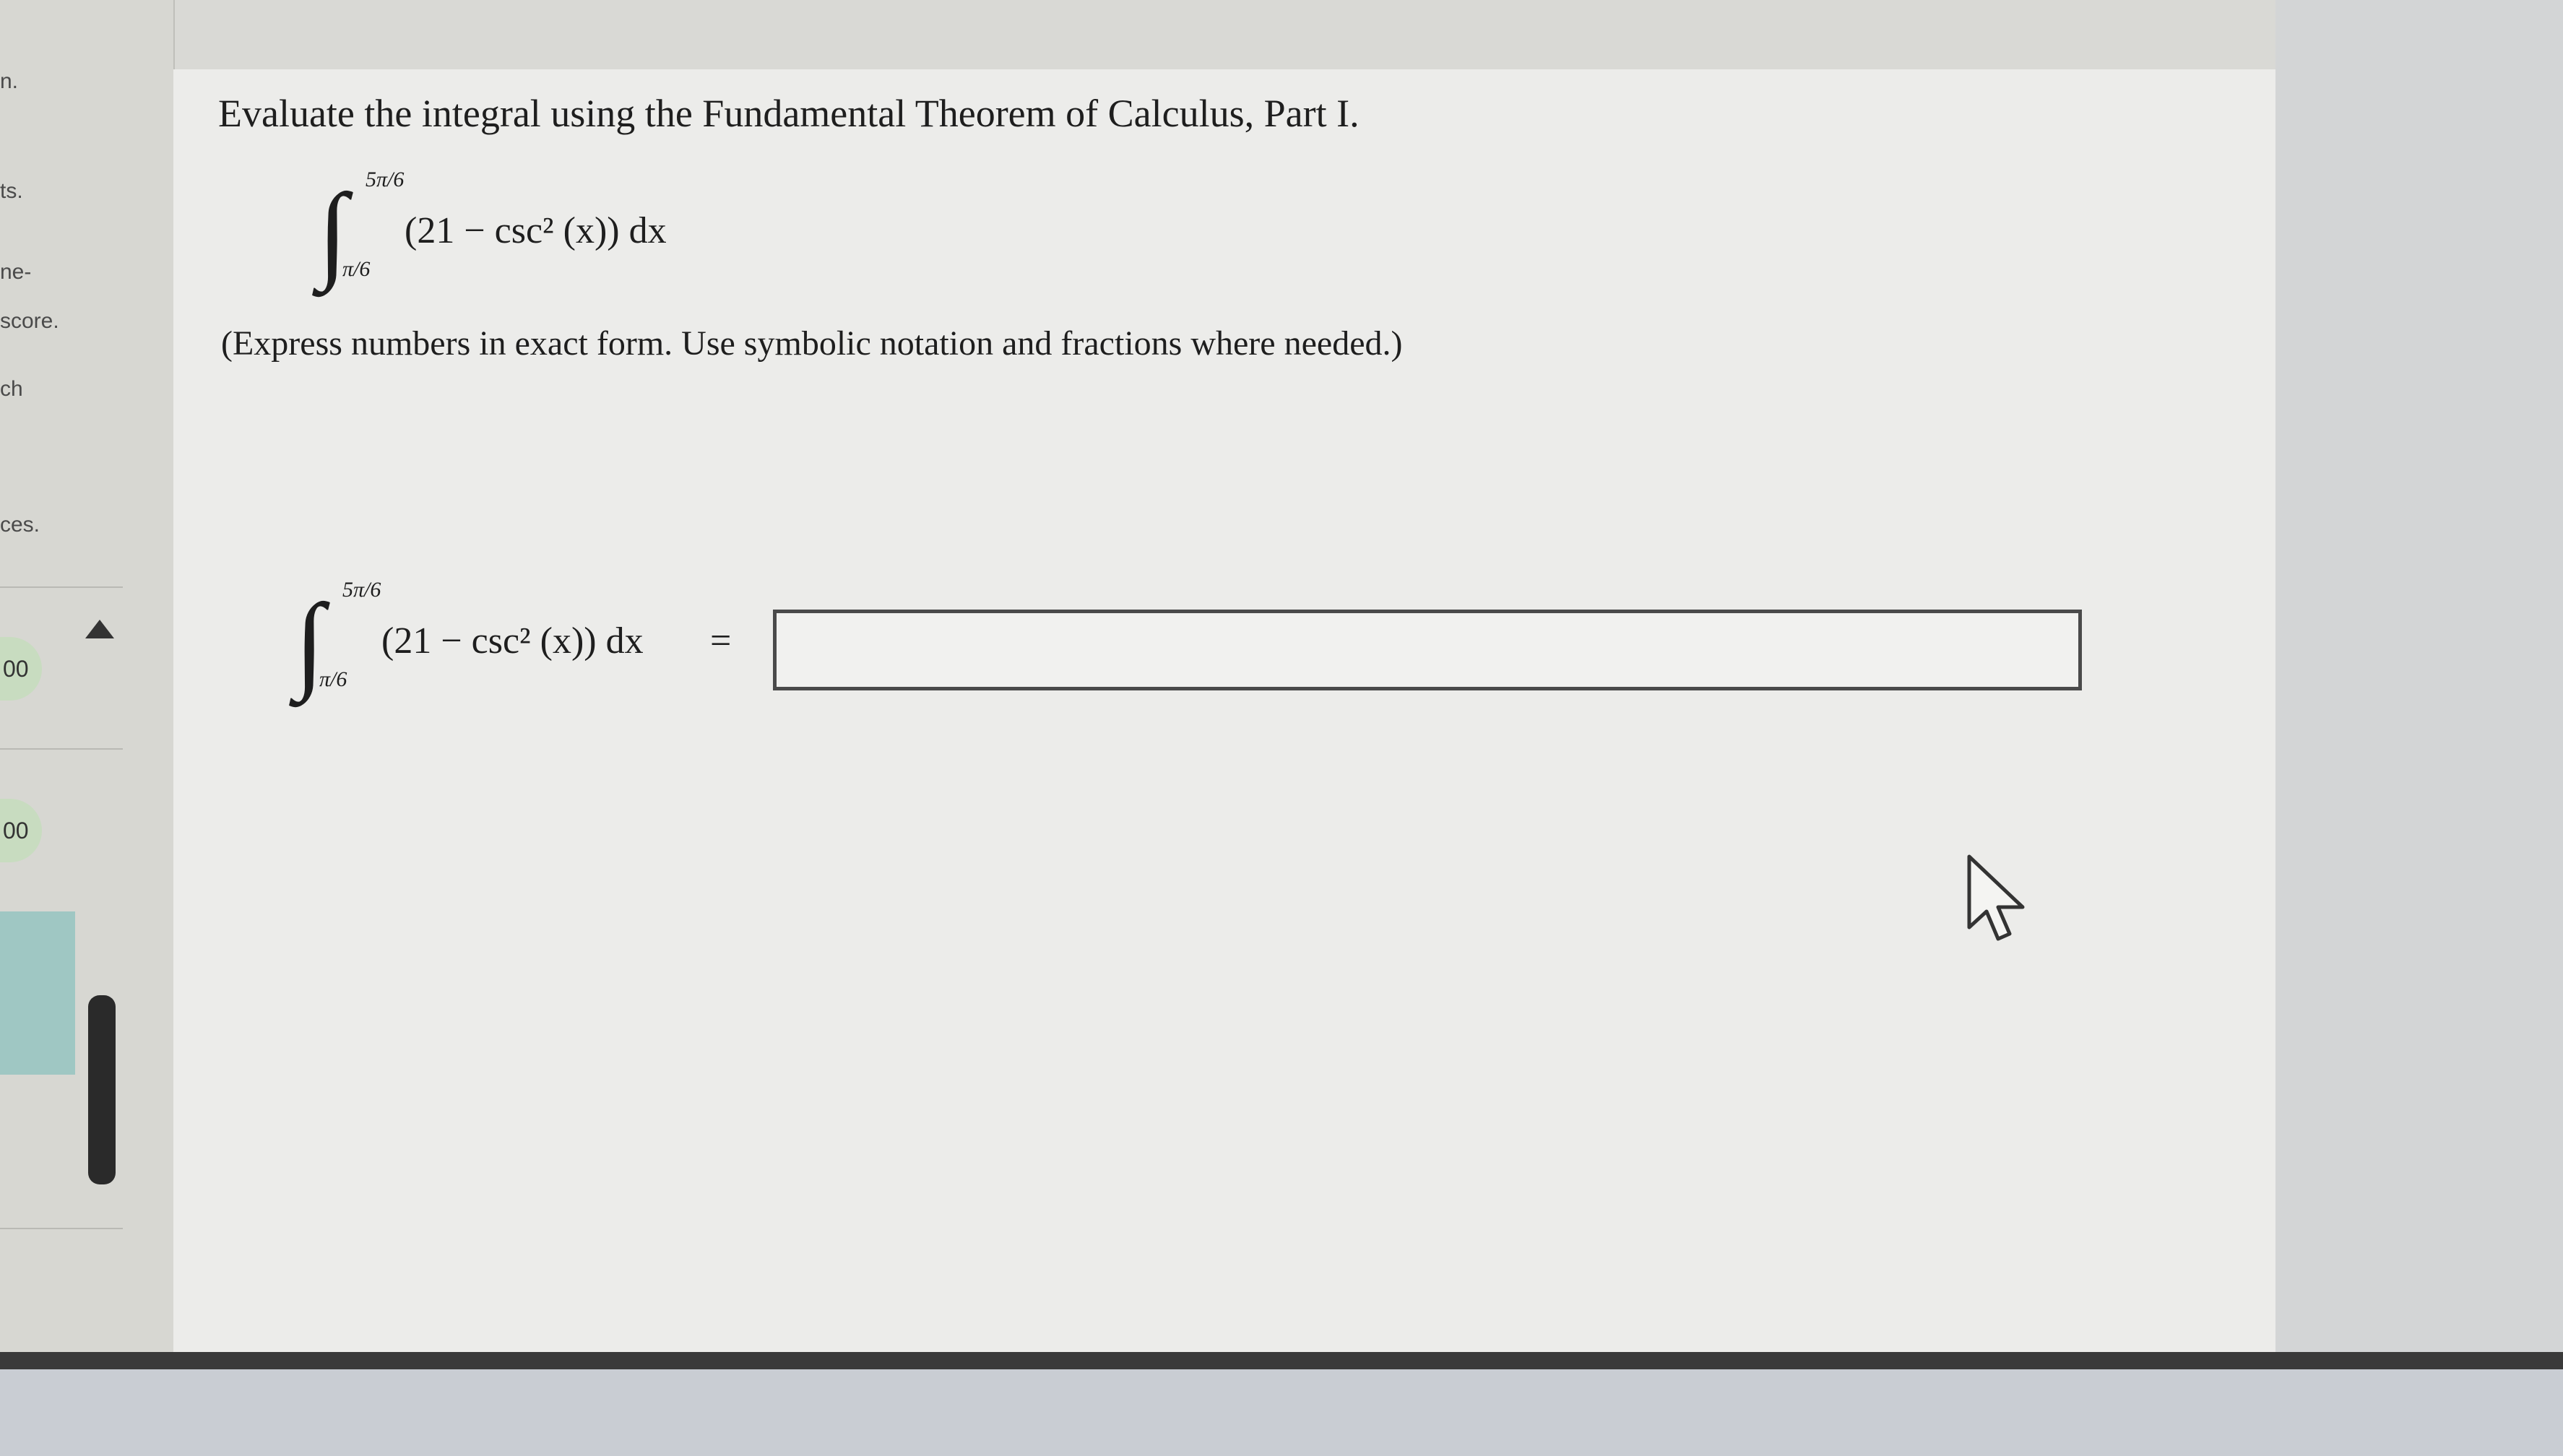  What do you see at coordinates (102, 1089) in the screenshot?
I see `sidebar-scrollbar` at bounding box center [102, 1089].